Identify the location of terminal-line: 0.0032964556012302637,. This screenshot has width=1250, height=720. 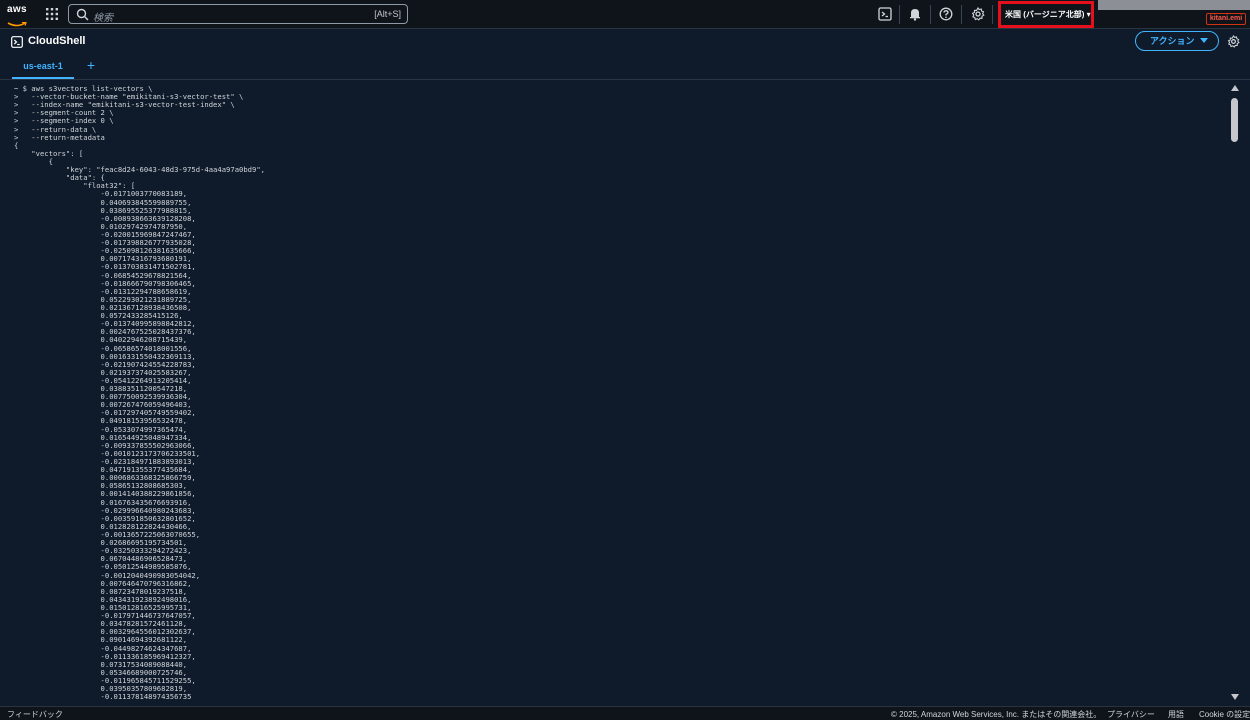
(105, 632).